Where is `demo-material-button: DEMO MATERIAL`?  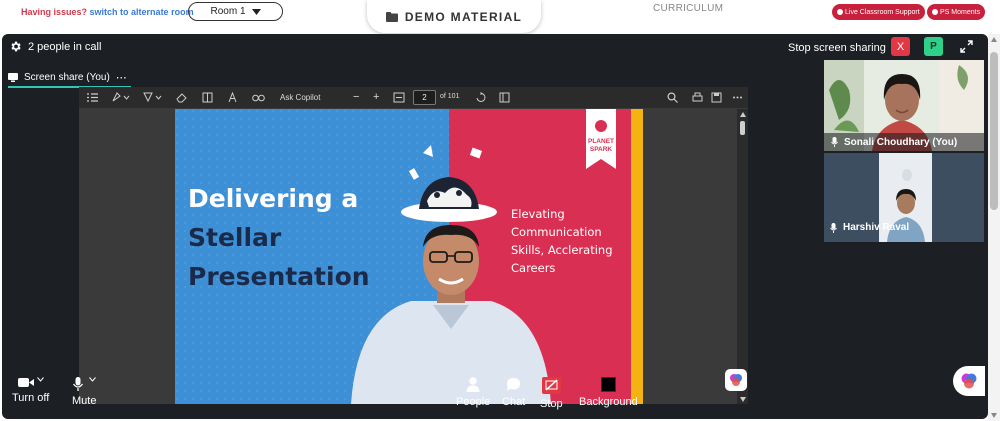
demo-material-button: DEMO MATERIAL is located at coordinates (454, 16).